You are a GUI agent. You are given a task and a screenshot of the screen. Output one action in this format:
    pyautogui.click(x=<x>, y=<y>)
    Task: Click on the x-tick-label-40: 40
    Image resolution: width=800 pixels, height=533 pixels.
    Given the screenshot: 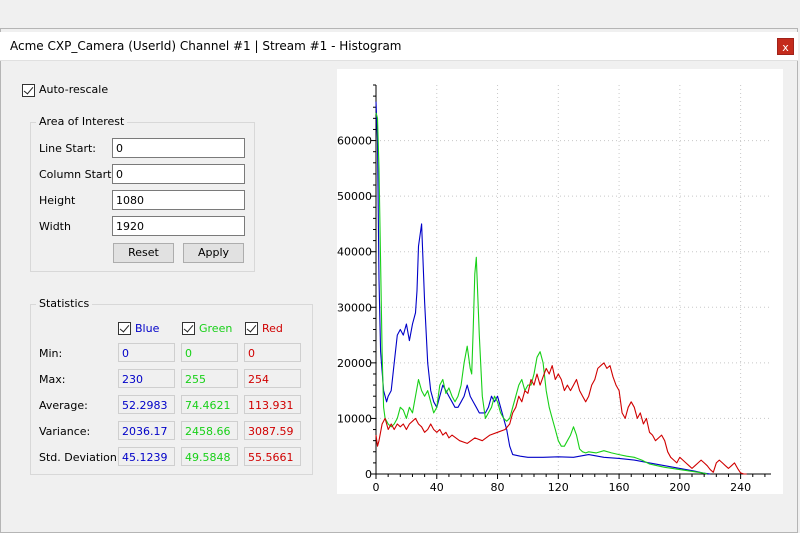 What is the action you would take?
    pyautogui.click(x=437, y=487)
    